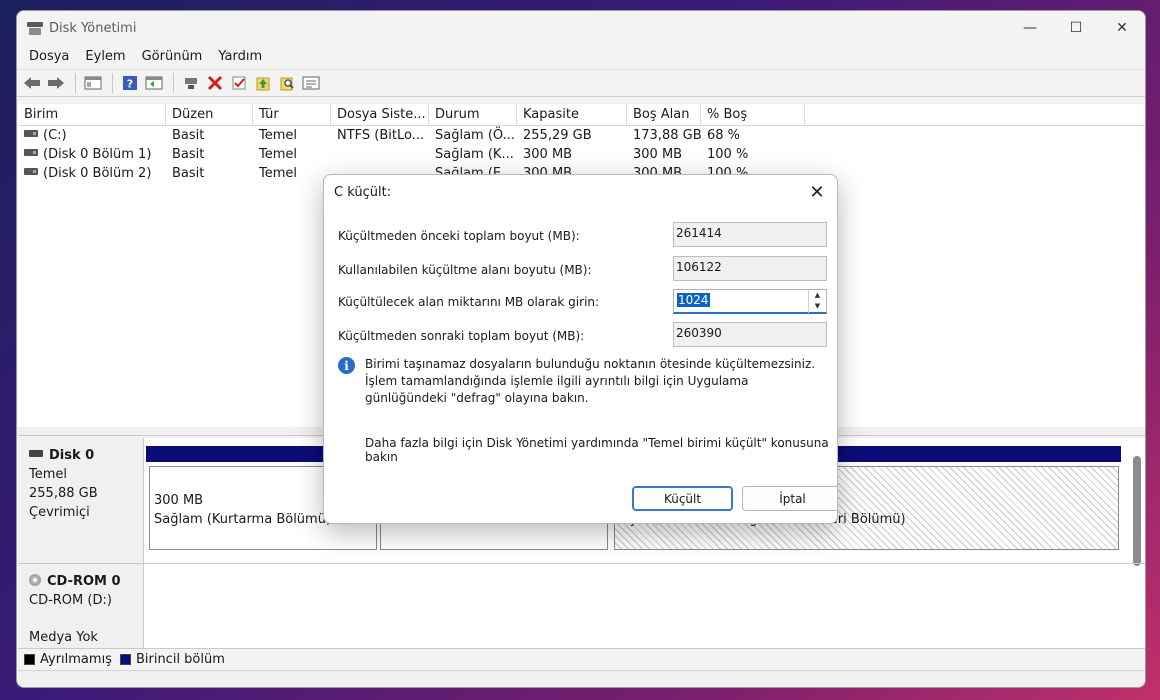  What do you see at coordinates (48, 474) in the screenshot?
I see `disk-type: Temel` at bounding box center [48, 474].